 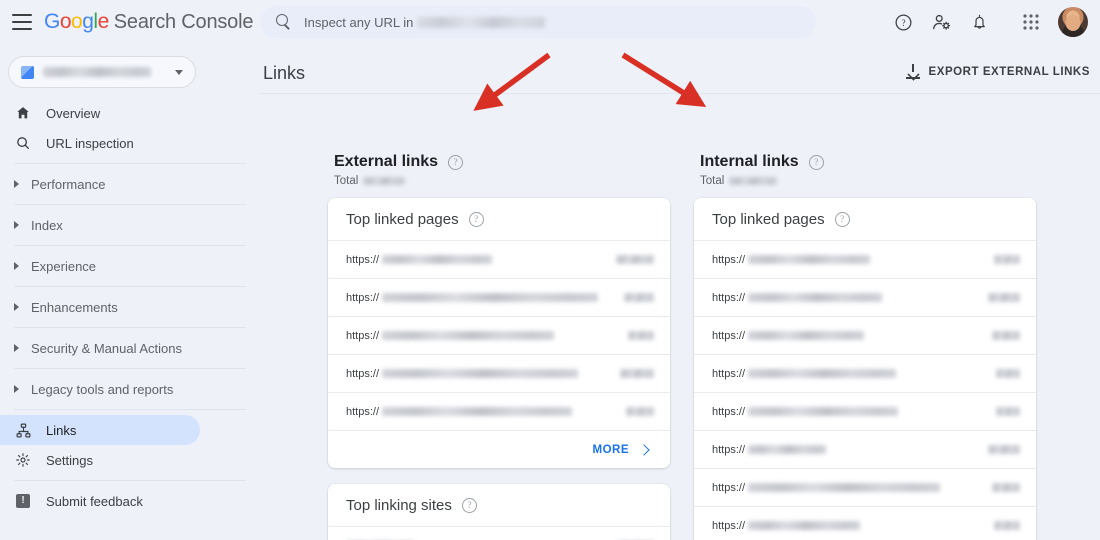 What do you see at coordinates (768, 219) in the screenshot?
I see `card-title-text: Top linked pages` at bounding box center [768, 219].